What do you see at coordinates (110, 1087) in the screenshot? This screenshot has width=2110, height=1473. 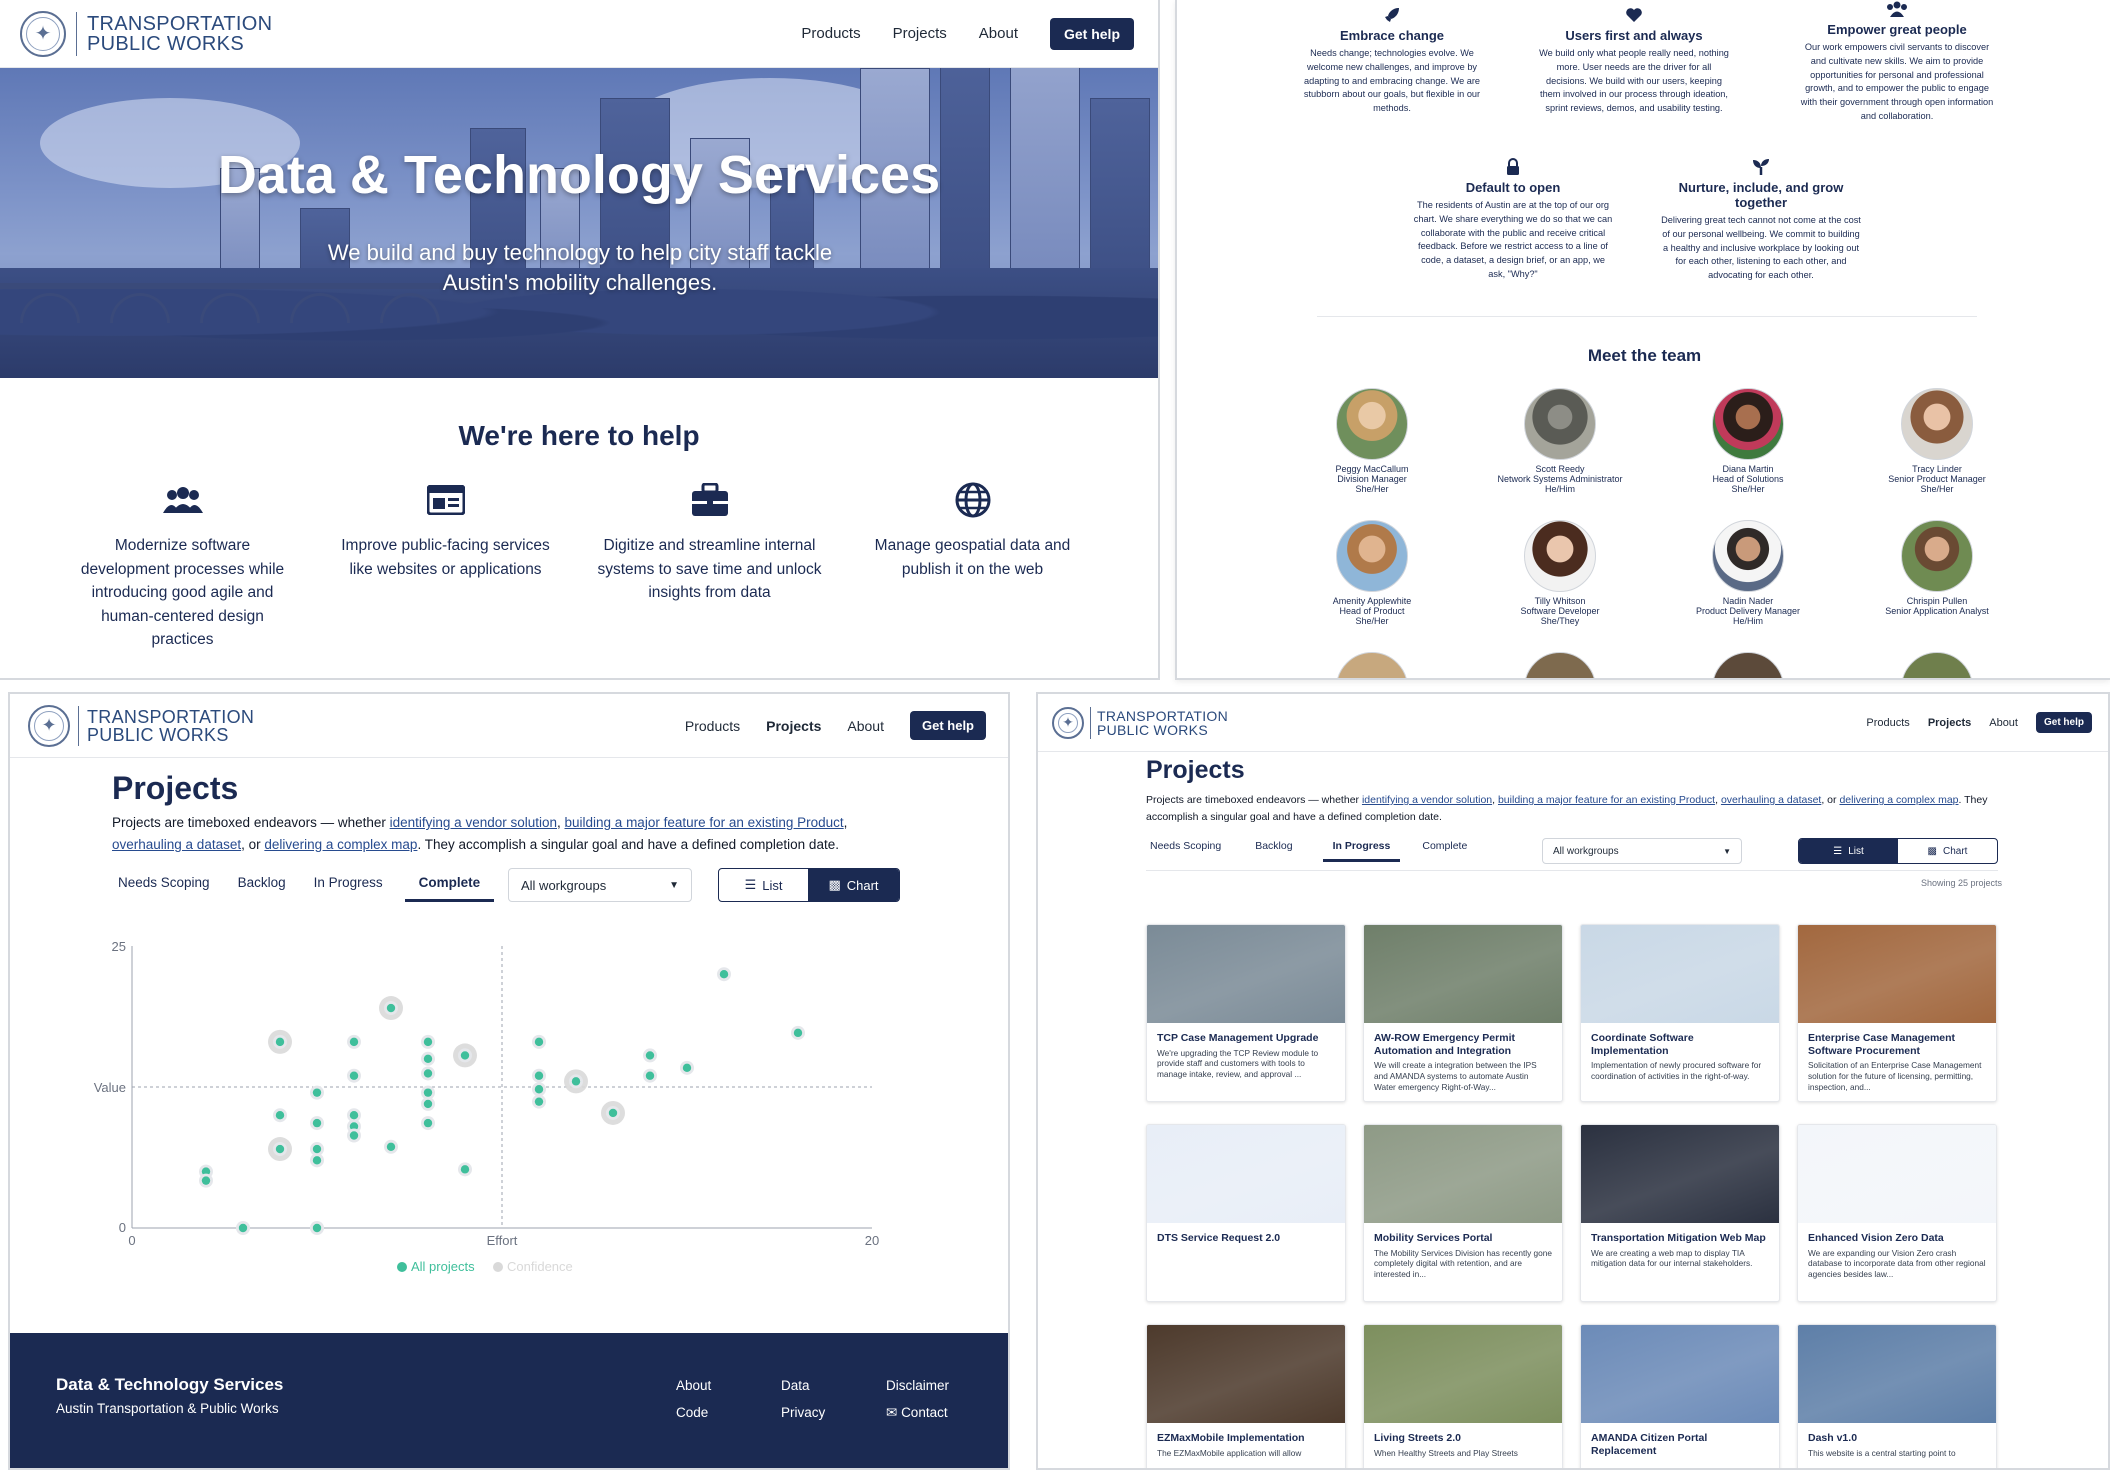 I see `y-axis-label: Value` at bounding box center [110, 1087].